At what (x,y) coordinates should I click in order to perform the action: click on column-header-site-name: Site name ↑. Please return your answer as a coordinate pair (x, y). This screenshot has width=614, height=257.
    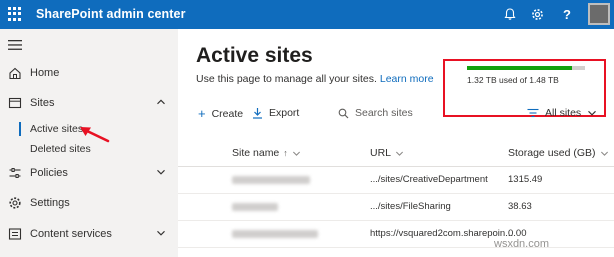
    Looking at the image, I should click on (266, 153).